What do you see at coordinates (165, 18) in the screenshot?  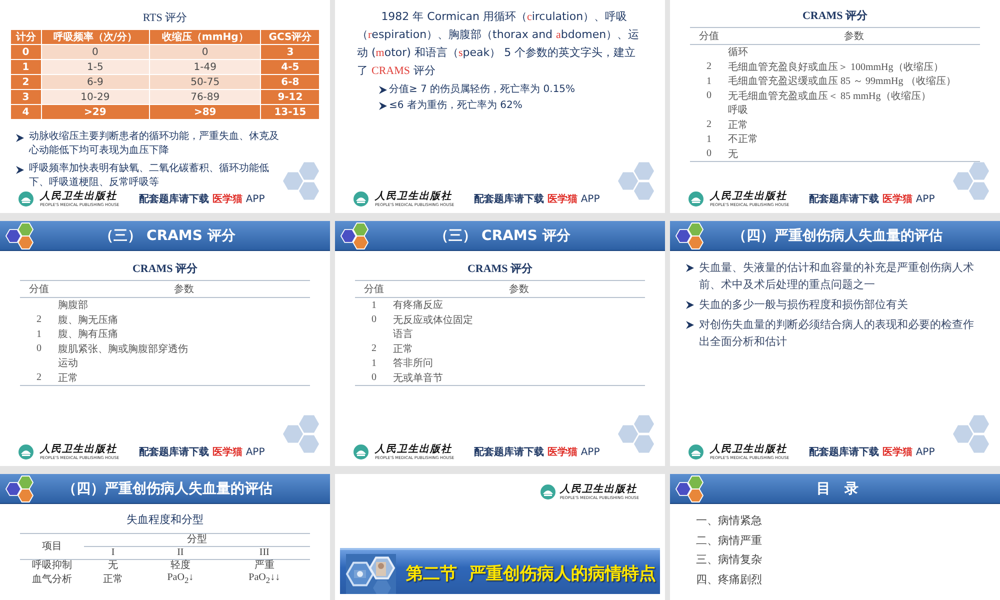 I see `table-title: RTS 评分` at bounding box center [165, 18].